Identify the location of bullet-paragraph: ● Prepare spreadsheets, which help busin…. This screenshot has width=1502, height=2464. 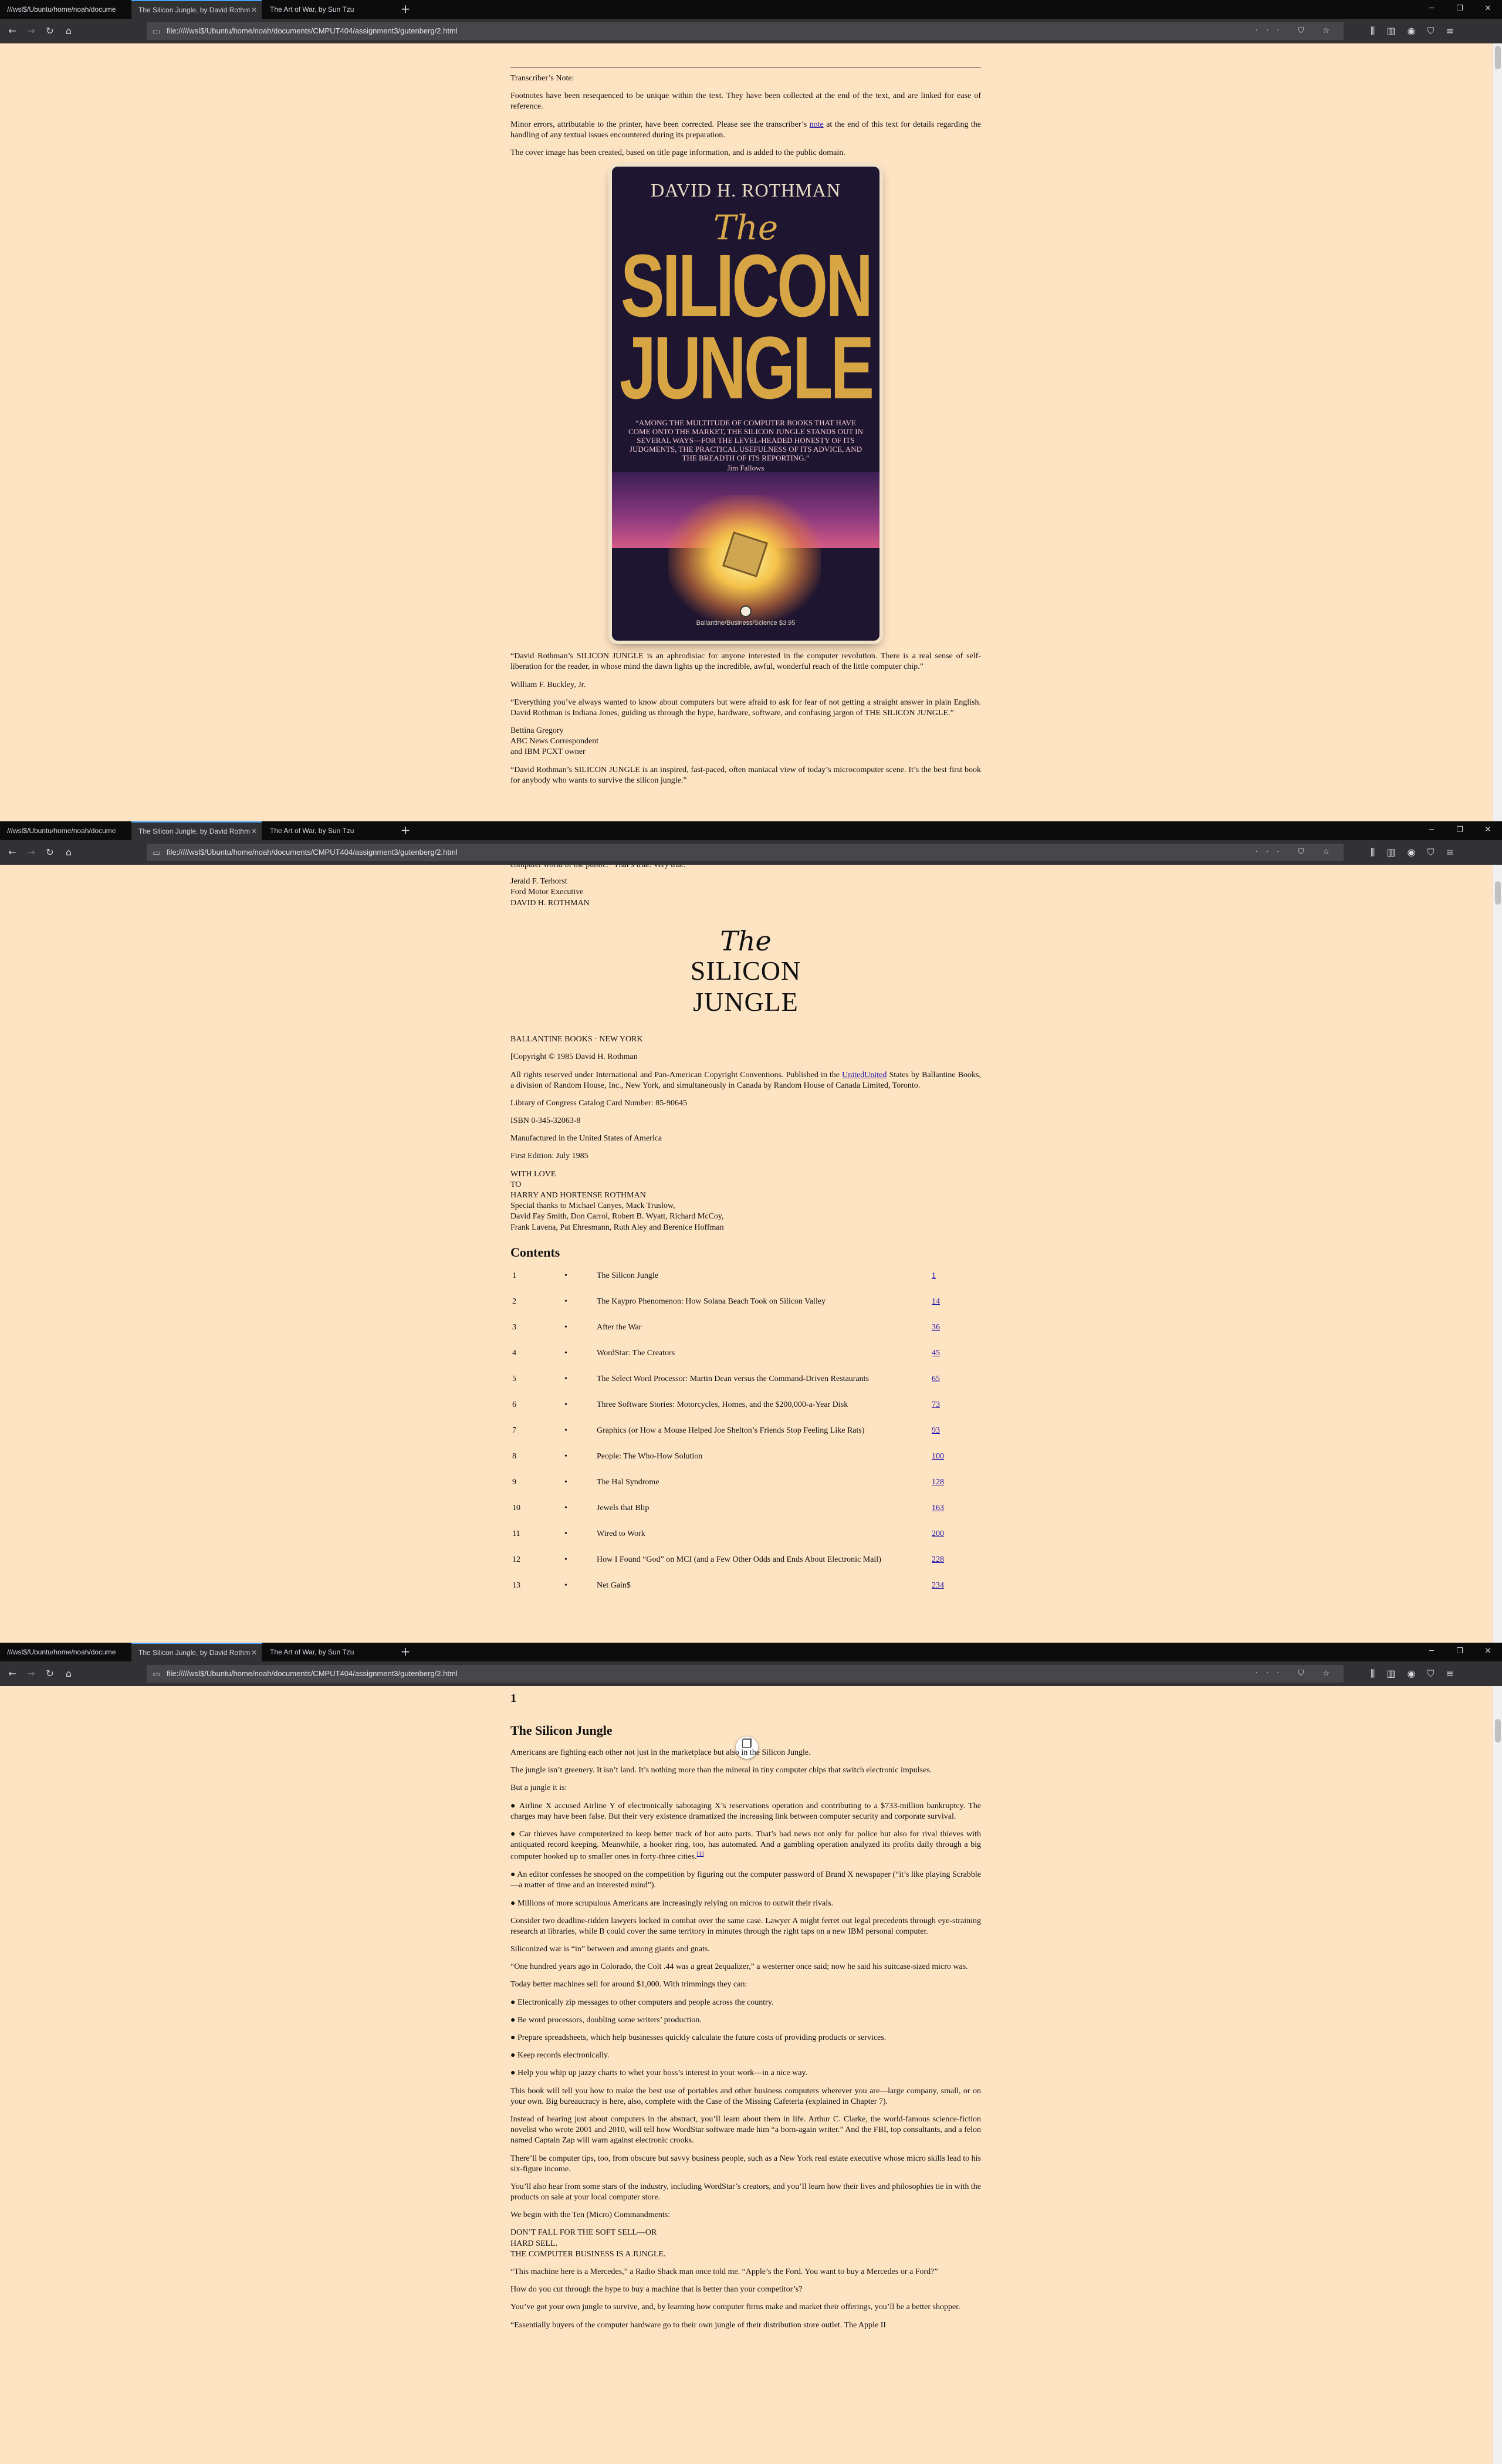
(698, 2038).